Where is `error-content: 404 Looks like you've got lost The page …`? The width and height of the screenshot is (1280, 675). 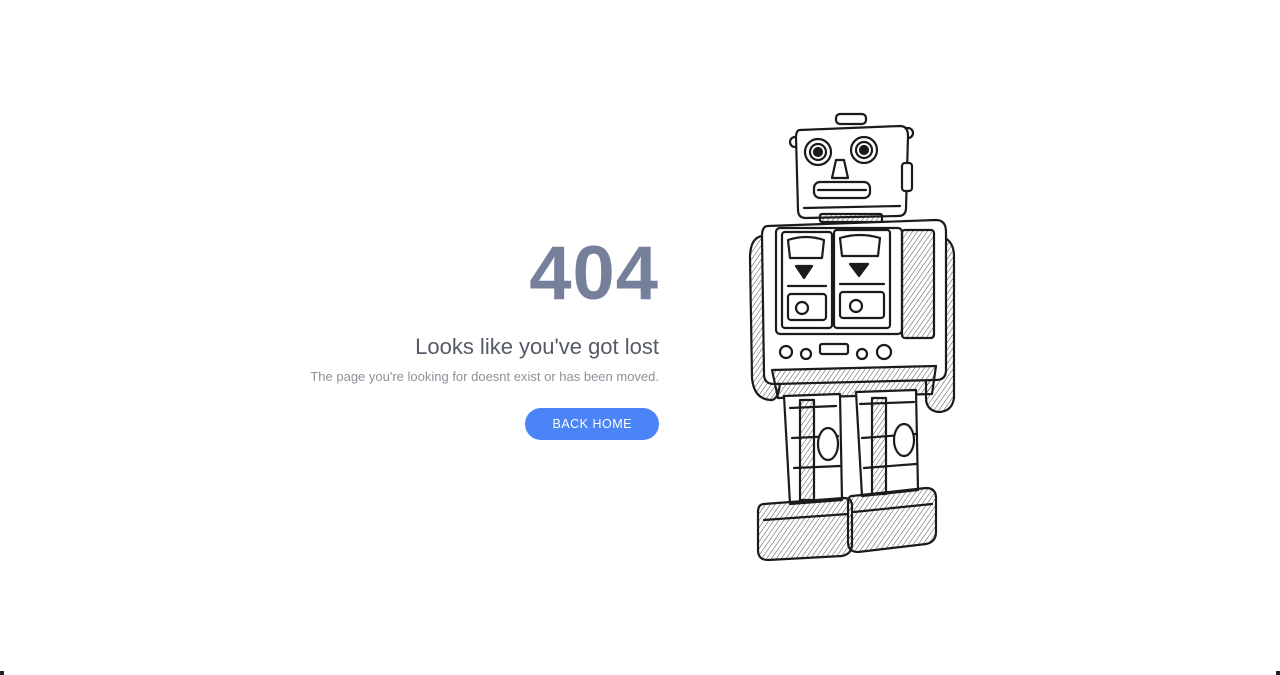 error-content: 404 Looks like you've got lost The page … is located at coordinates (479, 336).